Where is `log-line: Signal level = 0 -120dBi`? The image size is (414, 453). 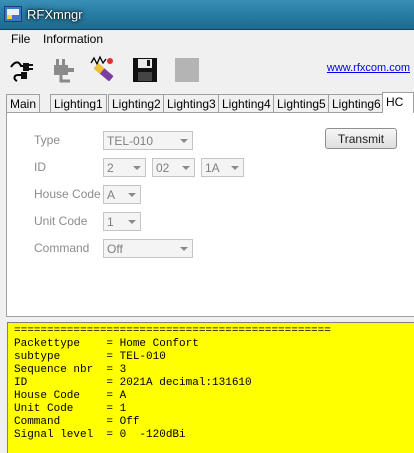
log-line: Signal level = 0 -120dBi is located at coordinates (100, 435).